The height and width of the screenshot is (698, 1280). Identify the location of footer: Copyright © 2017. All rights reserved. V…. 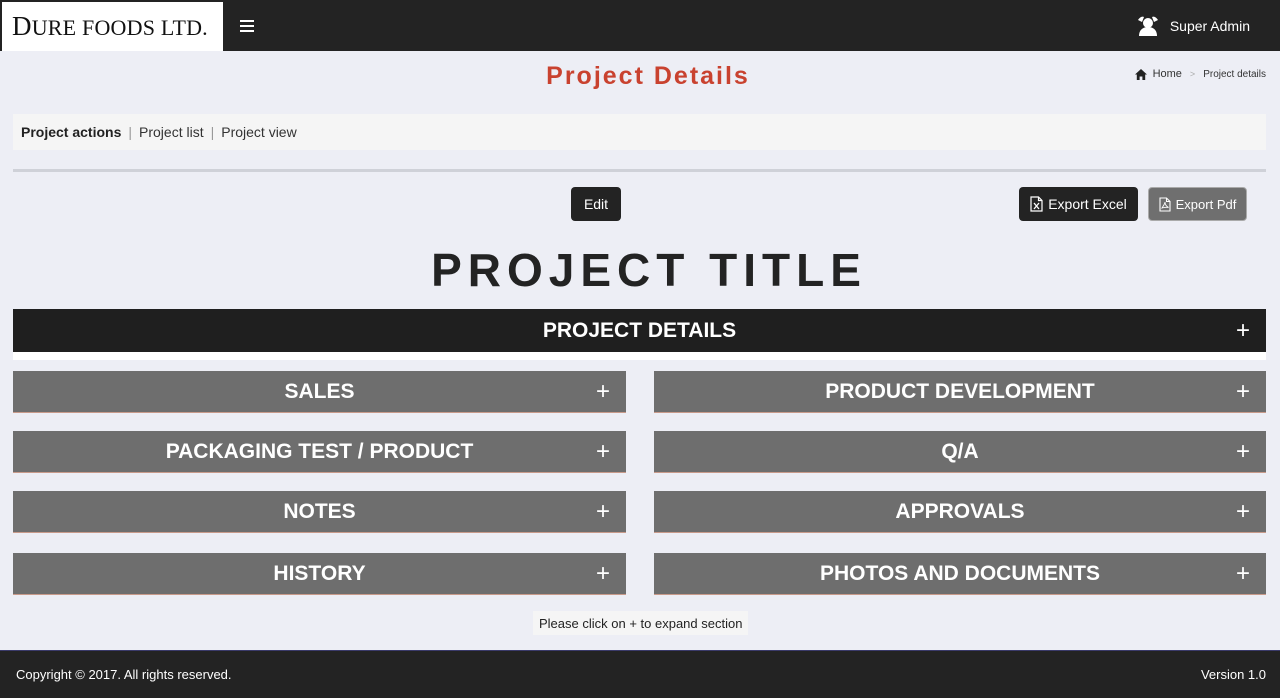
(640, 674).